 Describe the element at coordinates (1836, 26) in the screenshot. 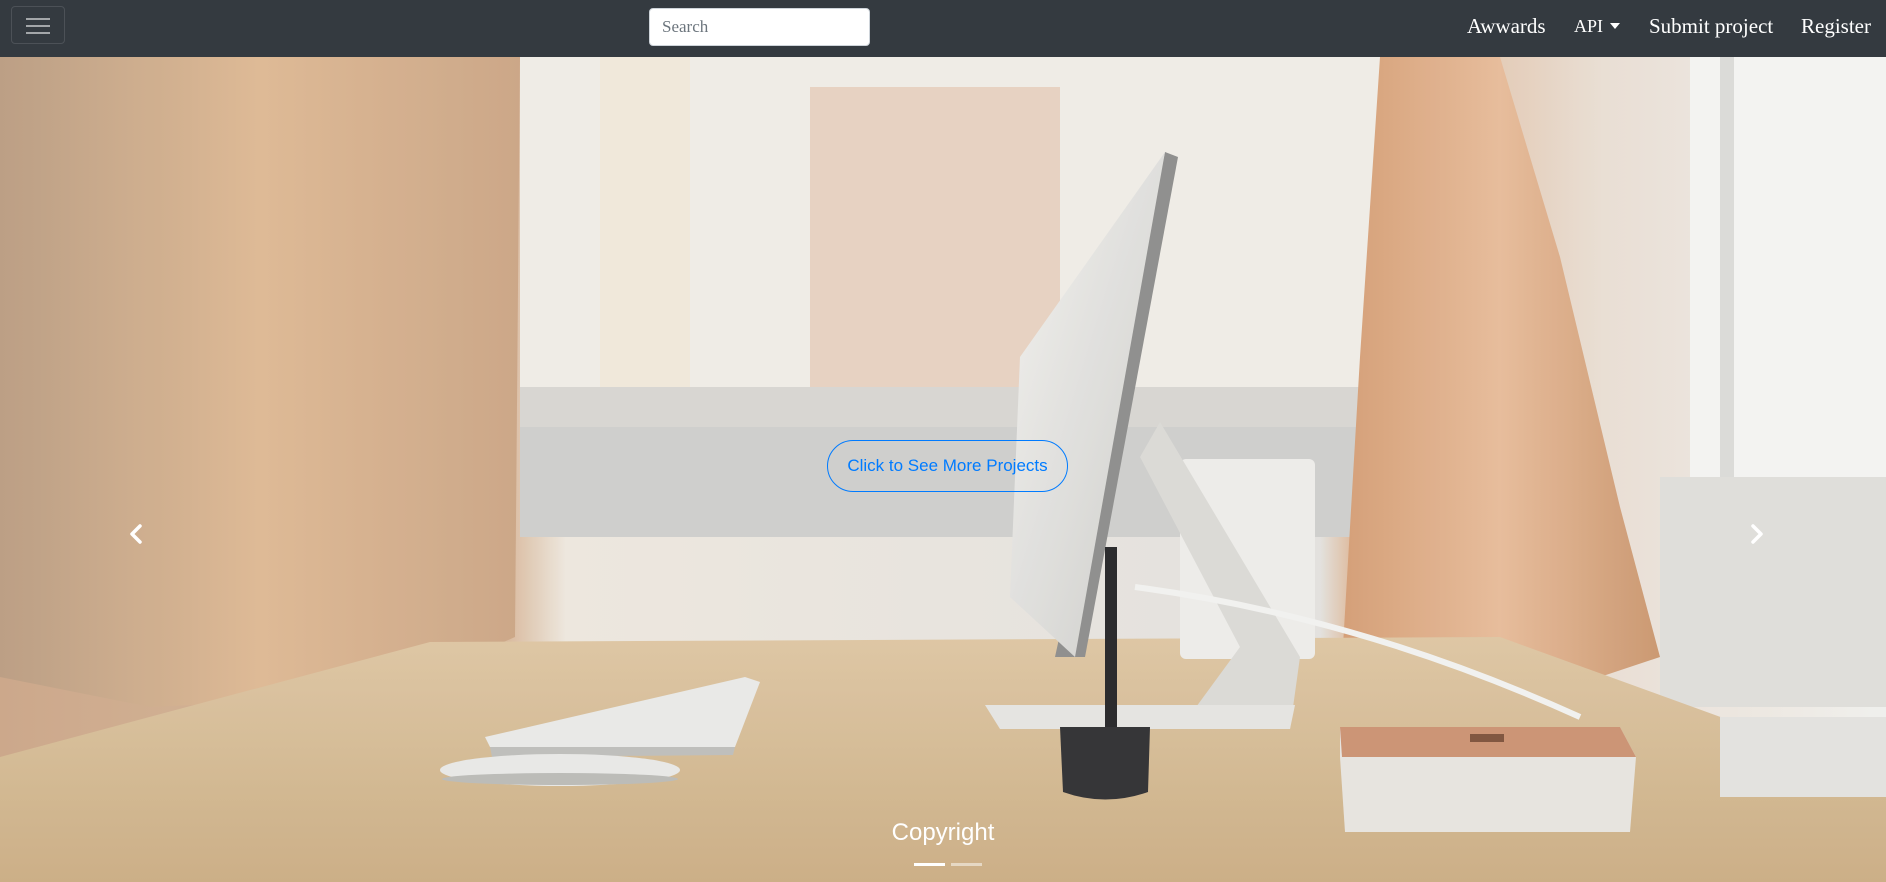

I see `nav-link-register: Register` at that location.